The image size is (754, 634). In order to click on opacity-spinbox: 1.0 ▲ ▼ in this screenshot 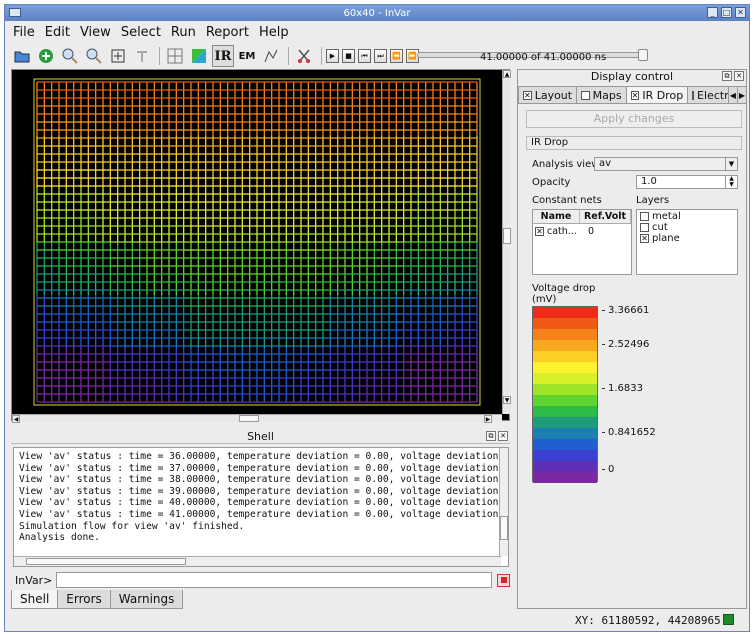, I will do `click(687, 182)`.